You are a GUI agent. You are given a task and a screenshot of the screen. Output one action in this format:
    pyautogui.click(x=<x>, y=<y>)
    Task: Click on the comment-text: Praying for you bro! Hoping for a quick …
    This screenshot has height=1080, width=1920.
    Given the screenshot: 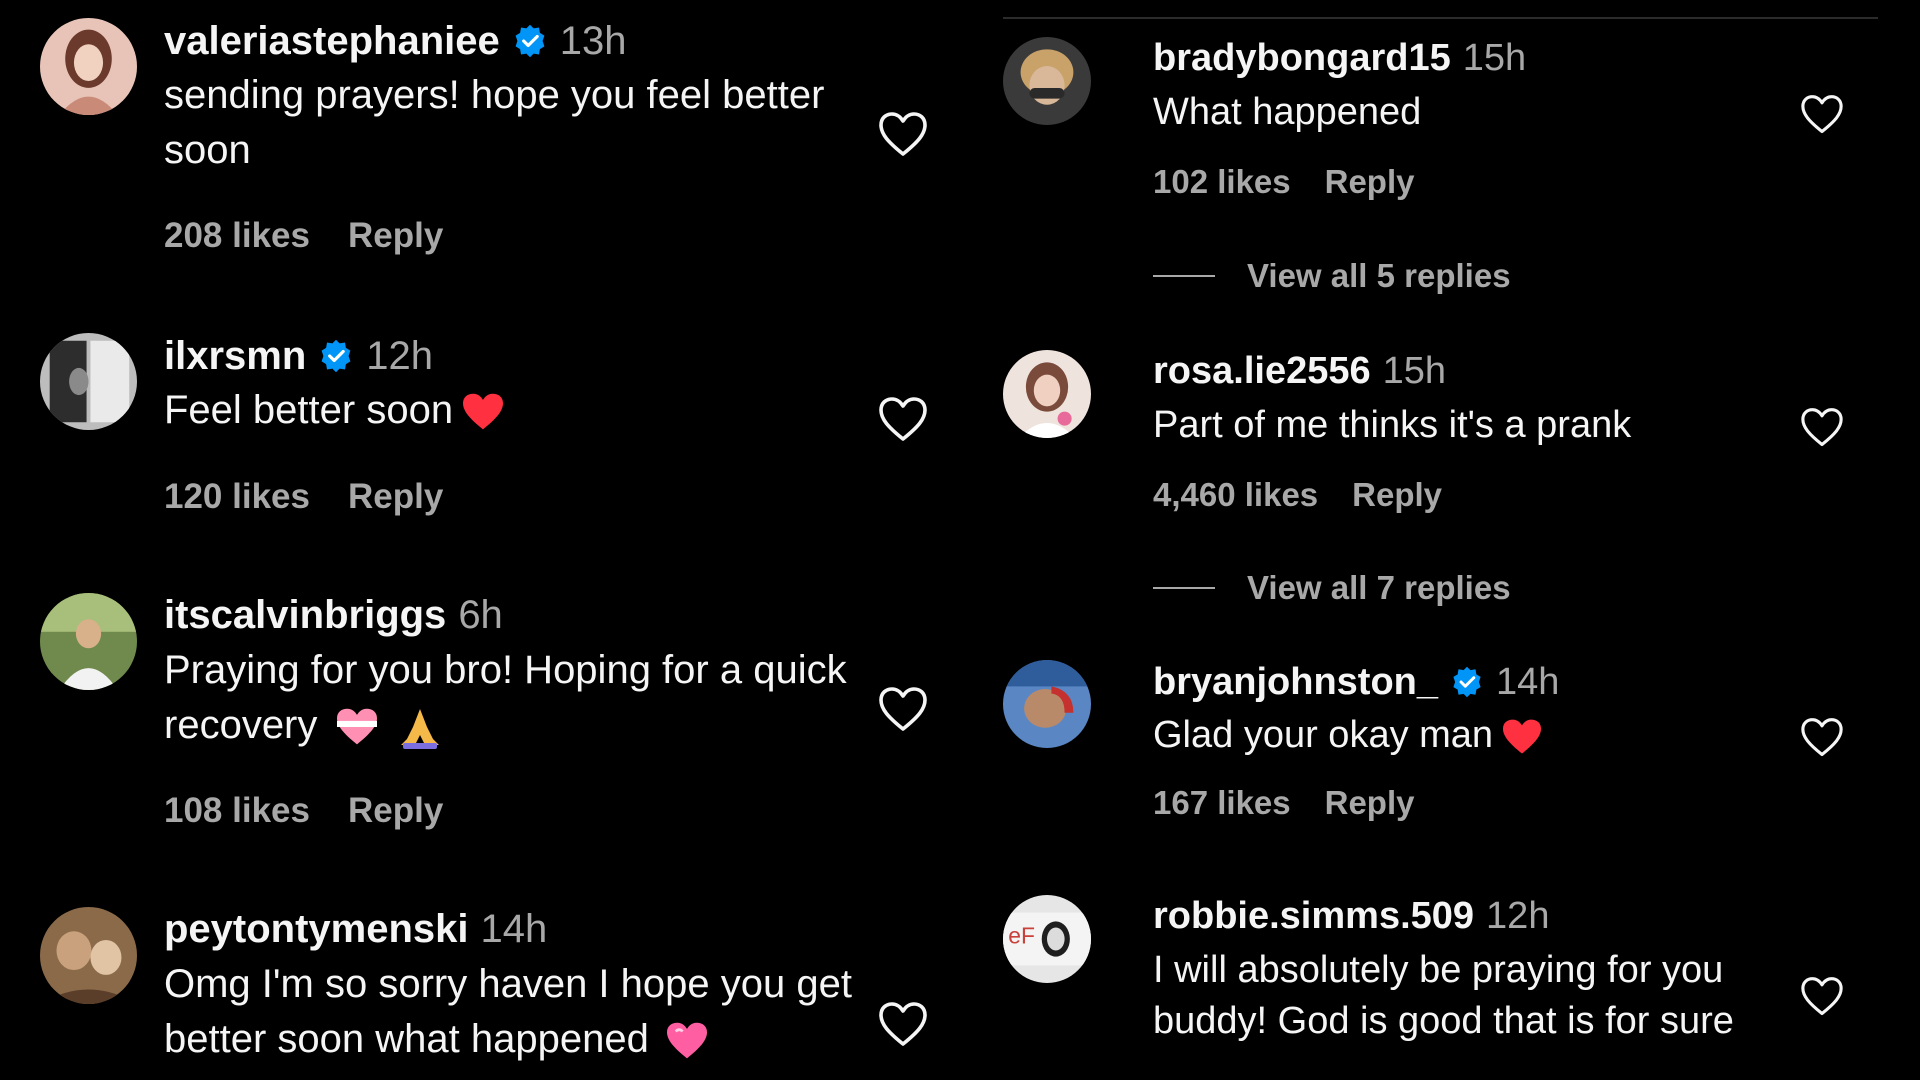 What is the action you would take?
    pyautogui.click(x=505, y=697)
    